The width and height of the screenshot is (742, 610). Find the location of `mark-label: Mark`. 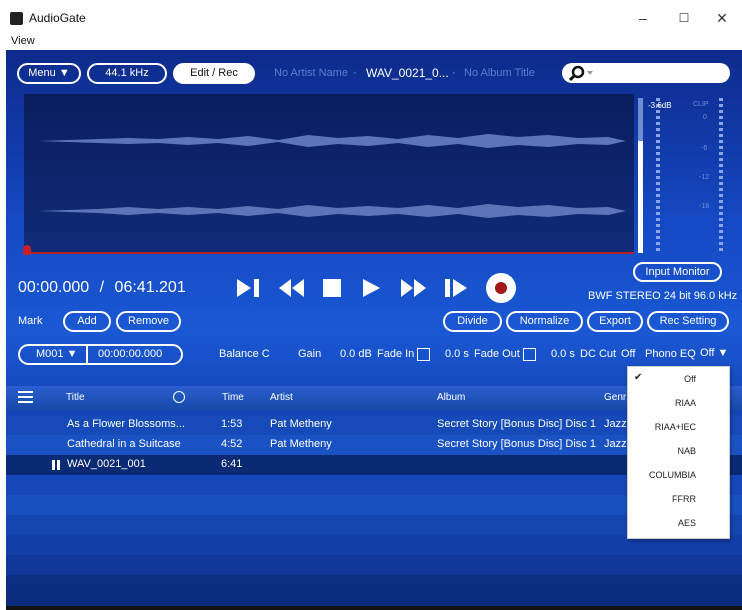

mark-label: Mark is located at coordinates (30, 321).